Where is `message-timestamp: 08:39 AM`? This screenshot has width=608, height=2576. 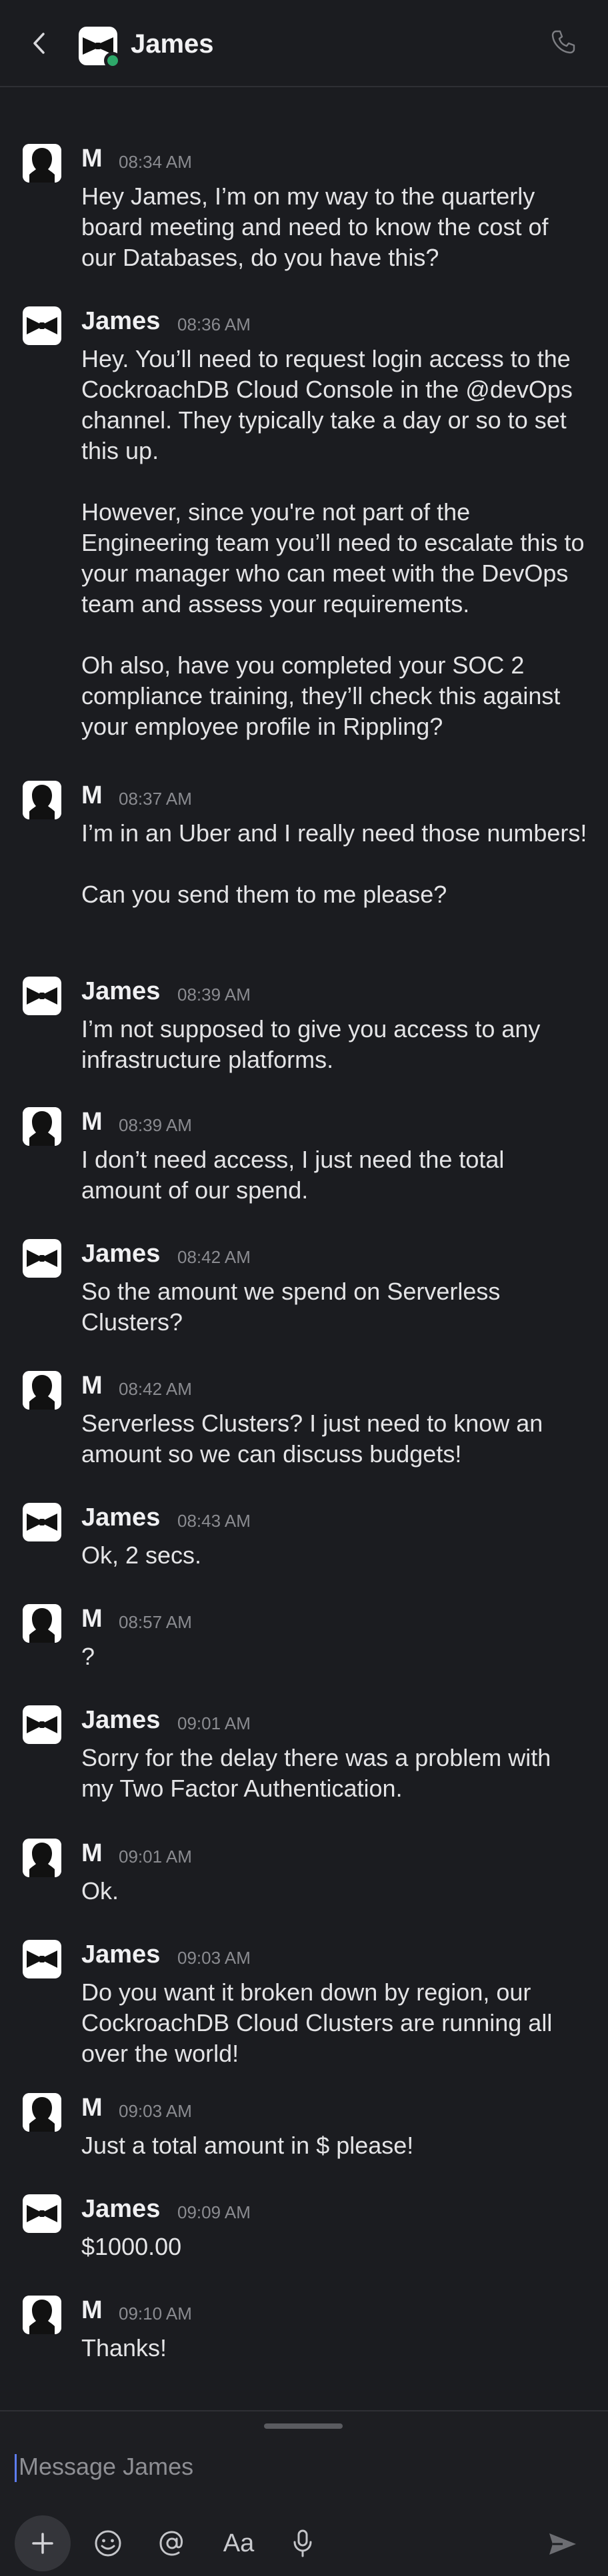 message-timestamp: 08:39 AM is located at coordinates (214, 995).